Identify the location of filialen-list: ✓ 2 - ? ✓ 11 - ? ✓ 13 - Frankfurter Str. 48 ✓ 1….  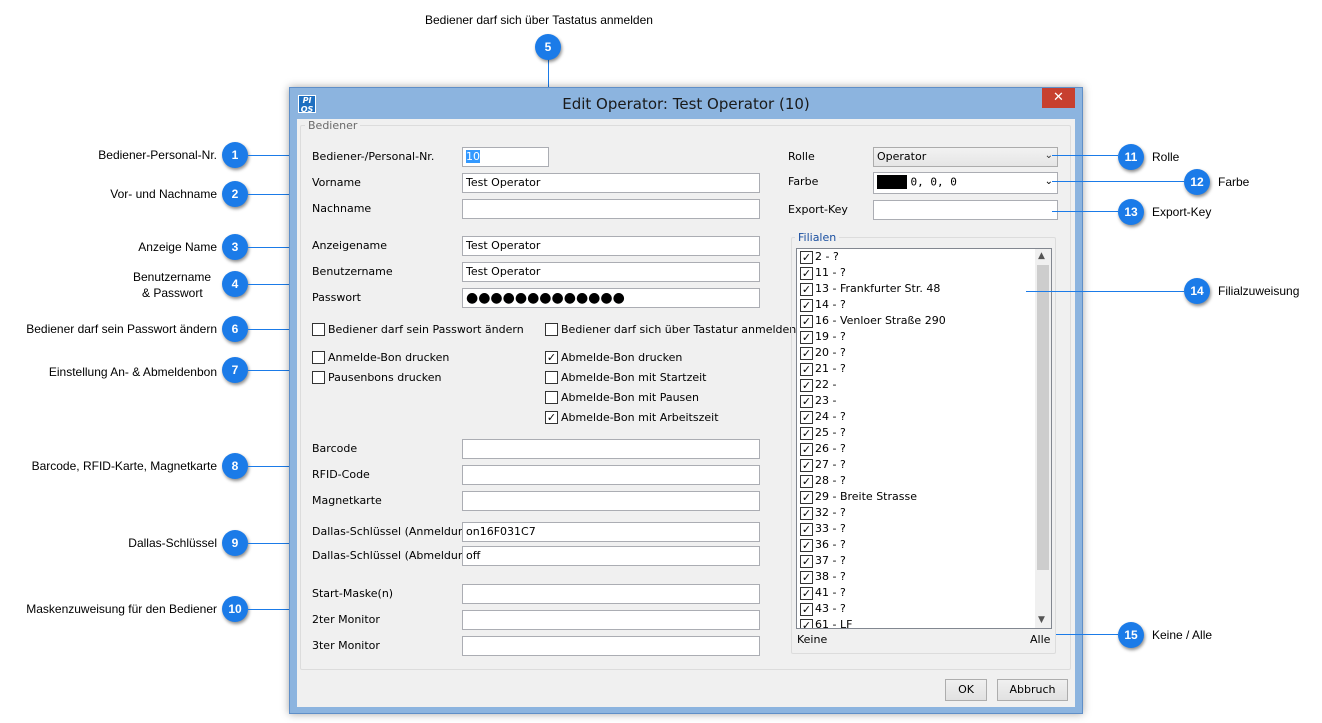
(924, 438).